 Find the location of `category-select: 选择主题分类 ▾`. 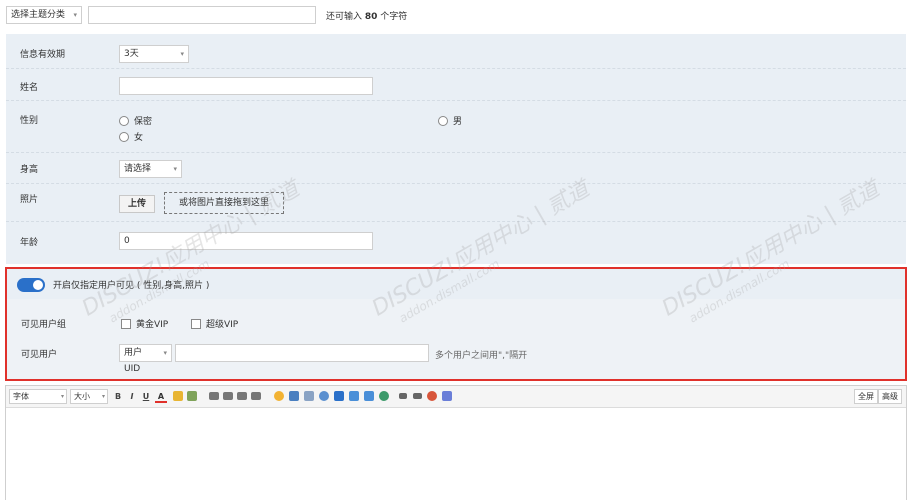

category-select: 选择主题分类 ▾ is located at coordinates (44, 15).